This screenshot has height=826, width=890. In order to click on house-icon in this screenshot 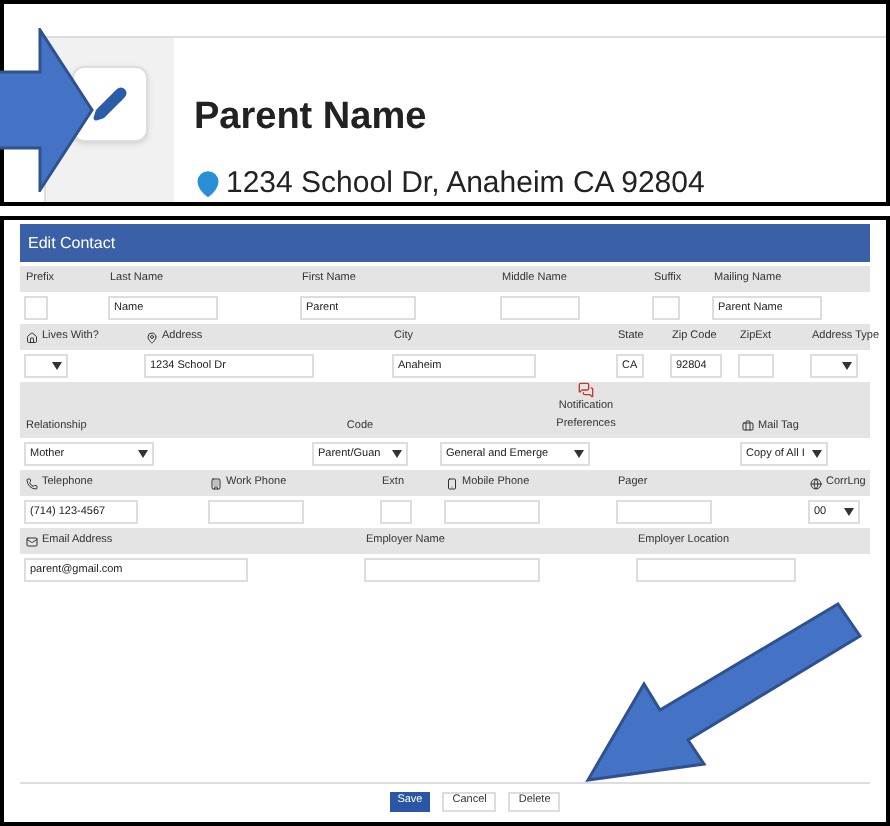, I will do `click(32, 337)`.